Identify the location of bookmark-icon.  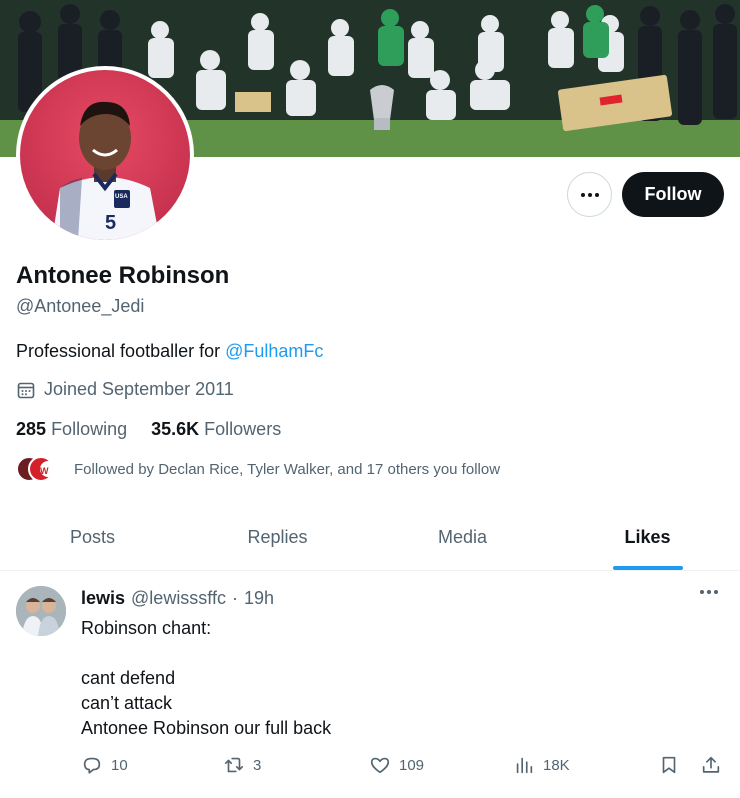
(669, 765).